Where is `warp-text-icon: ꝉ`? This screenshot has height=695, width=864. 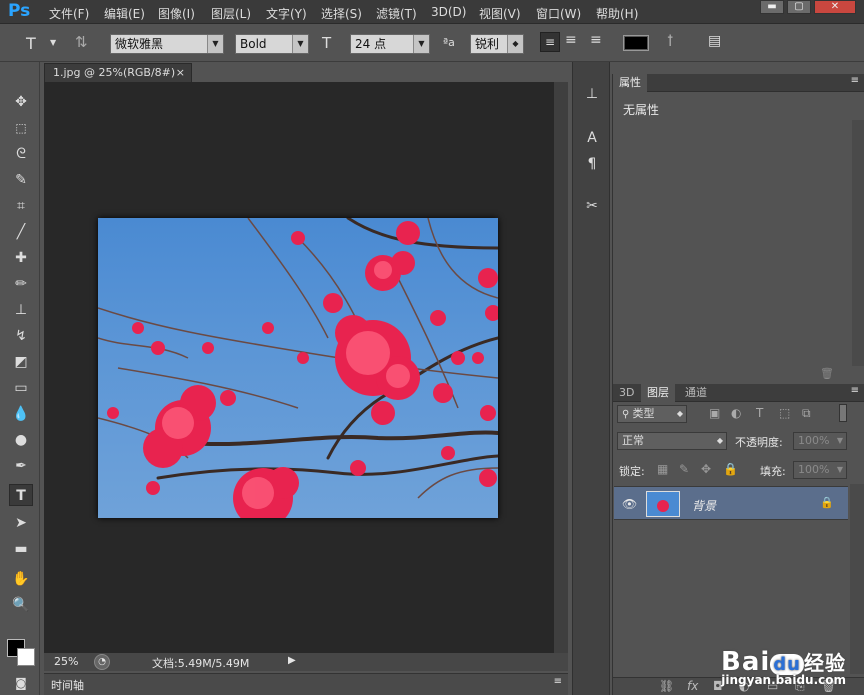
warp-text-icon: ꝉ is located at coordinates (670, 41).